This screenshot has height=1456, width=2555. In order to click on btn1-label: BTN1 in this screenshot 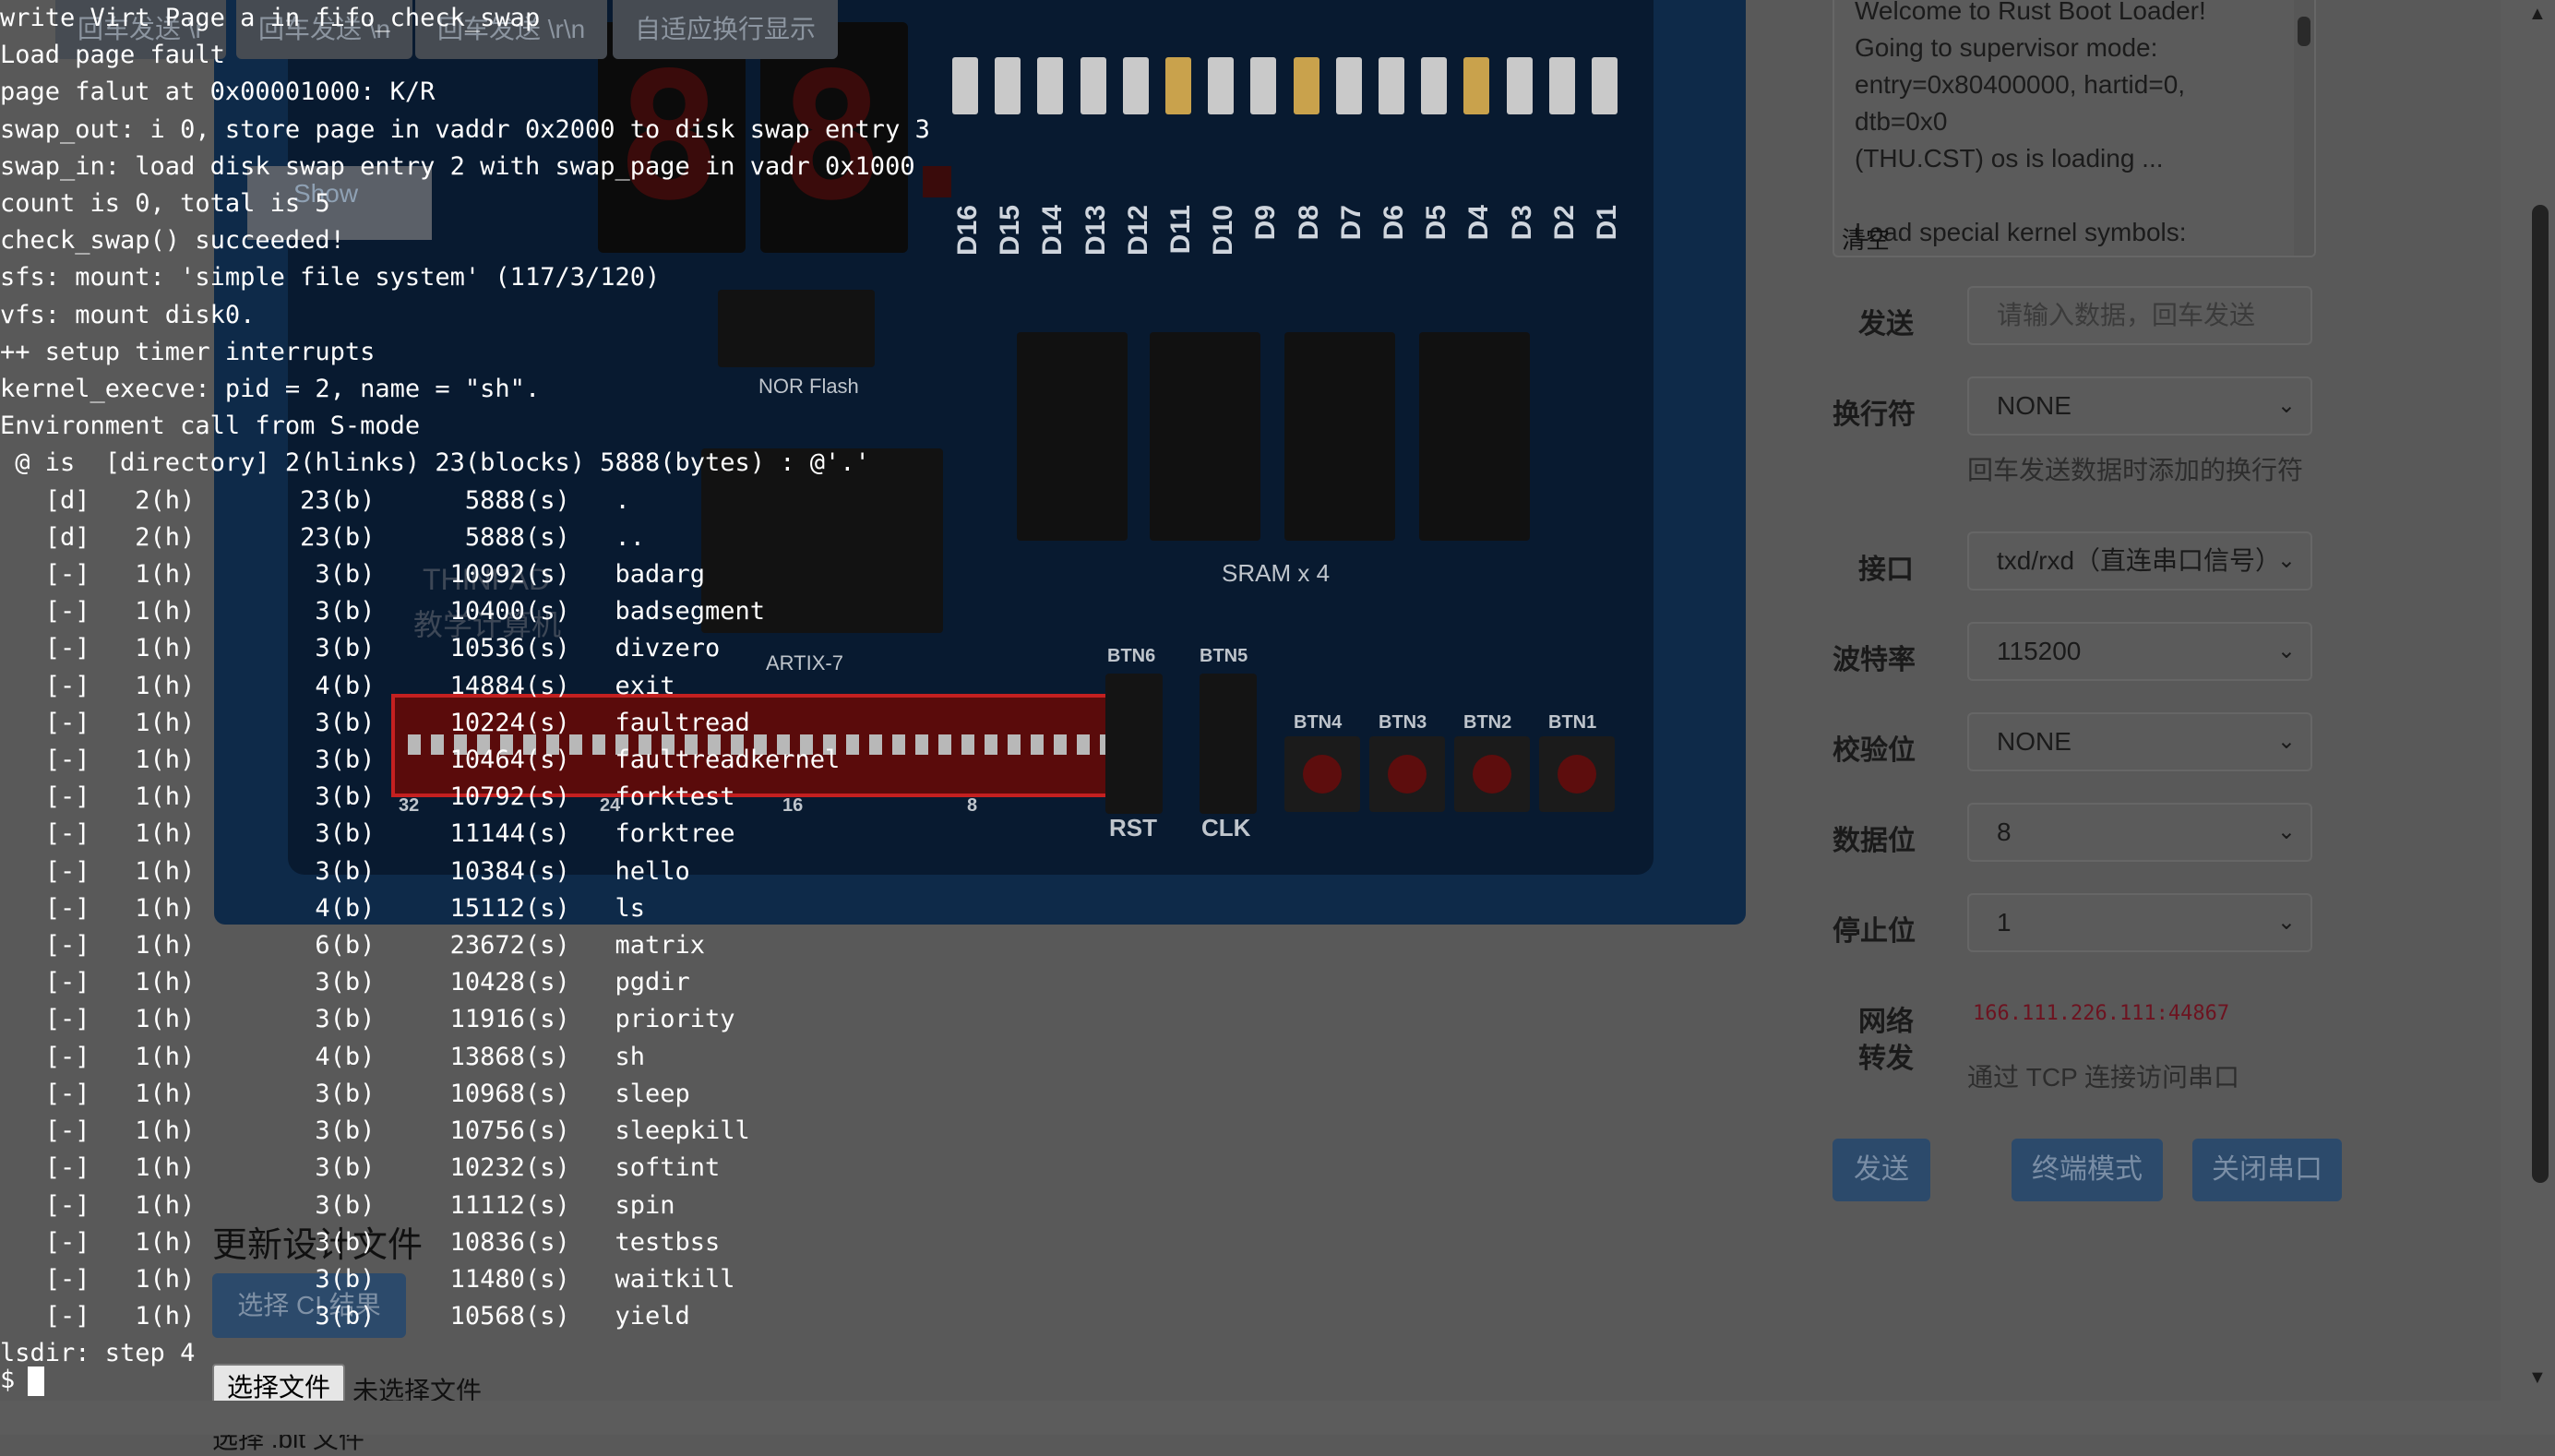, I will do `click(1572, 722)`.